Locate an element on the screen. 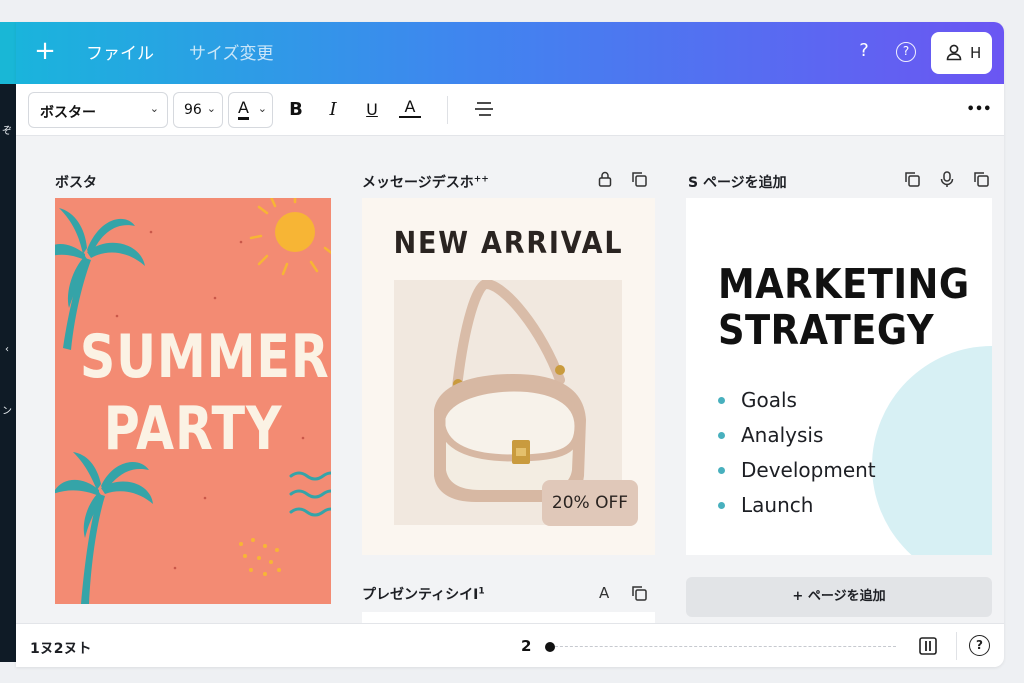 This screenshot has width=1024, height=683. zoom-slider-handle is located at coordinates (550, 647).